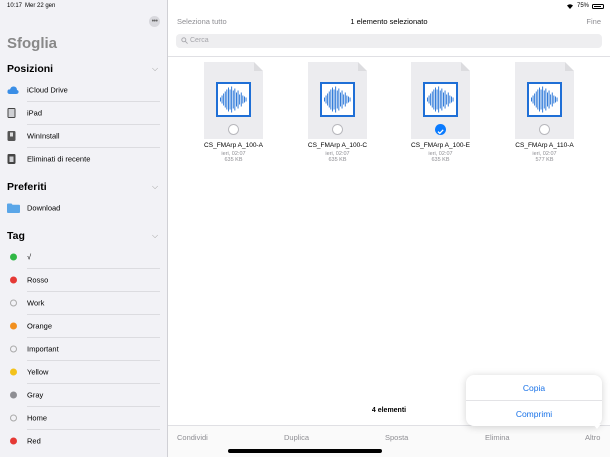  Describe the element at coordinates (233, 145) in the screenshot. I see `file-name: CS_FMArp A_100-A` at that location.